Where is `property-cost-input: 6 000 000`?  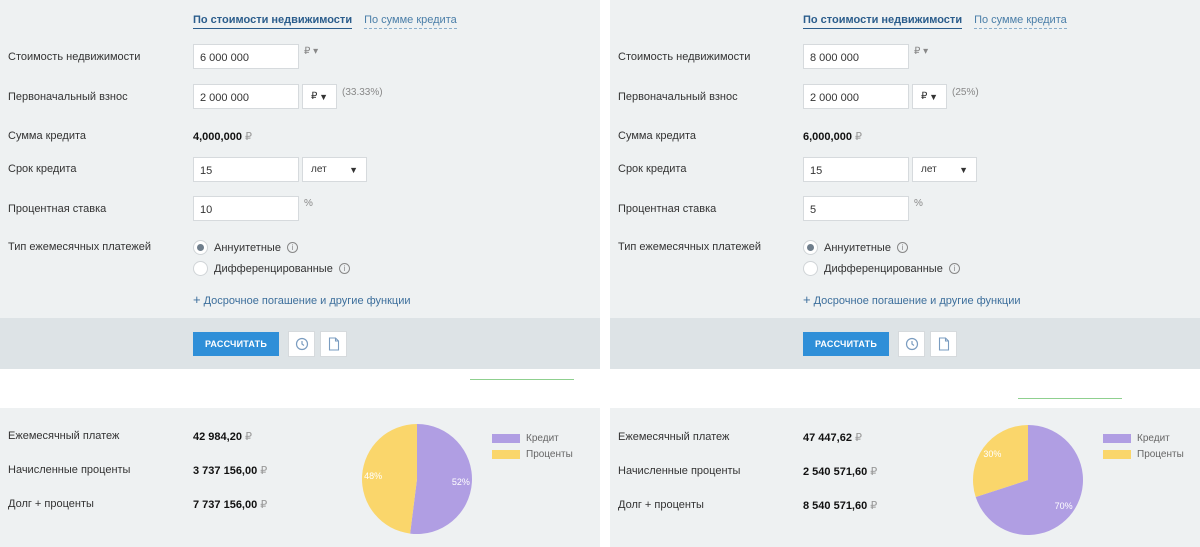
property-cost-input: 6 000 000 is located at coordinates (246, 56).